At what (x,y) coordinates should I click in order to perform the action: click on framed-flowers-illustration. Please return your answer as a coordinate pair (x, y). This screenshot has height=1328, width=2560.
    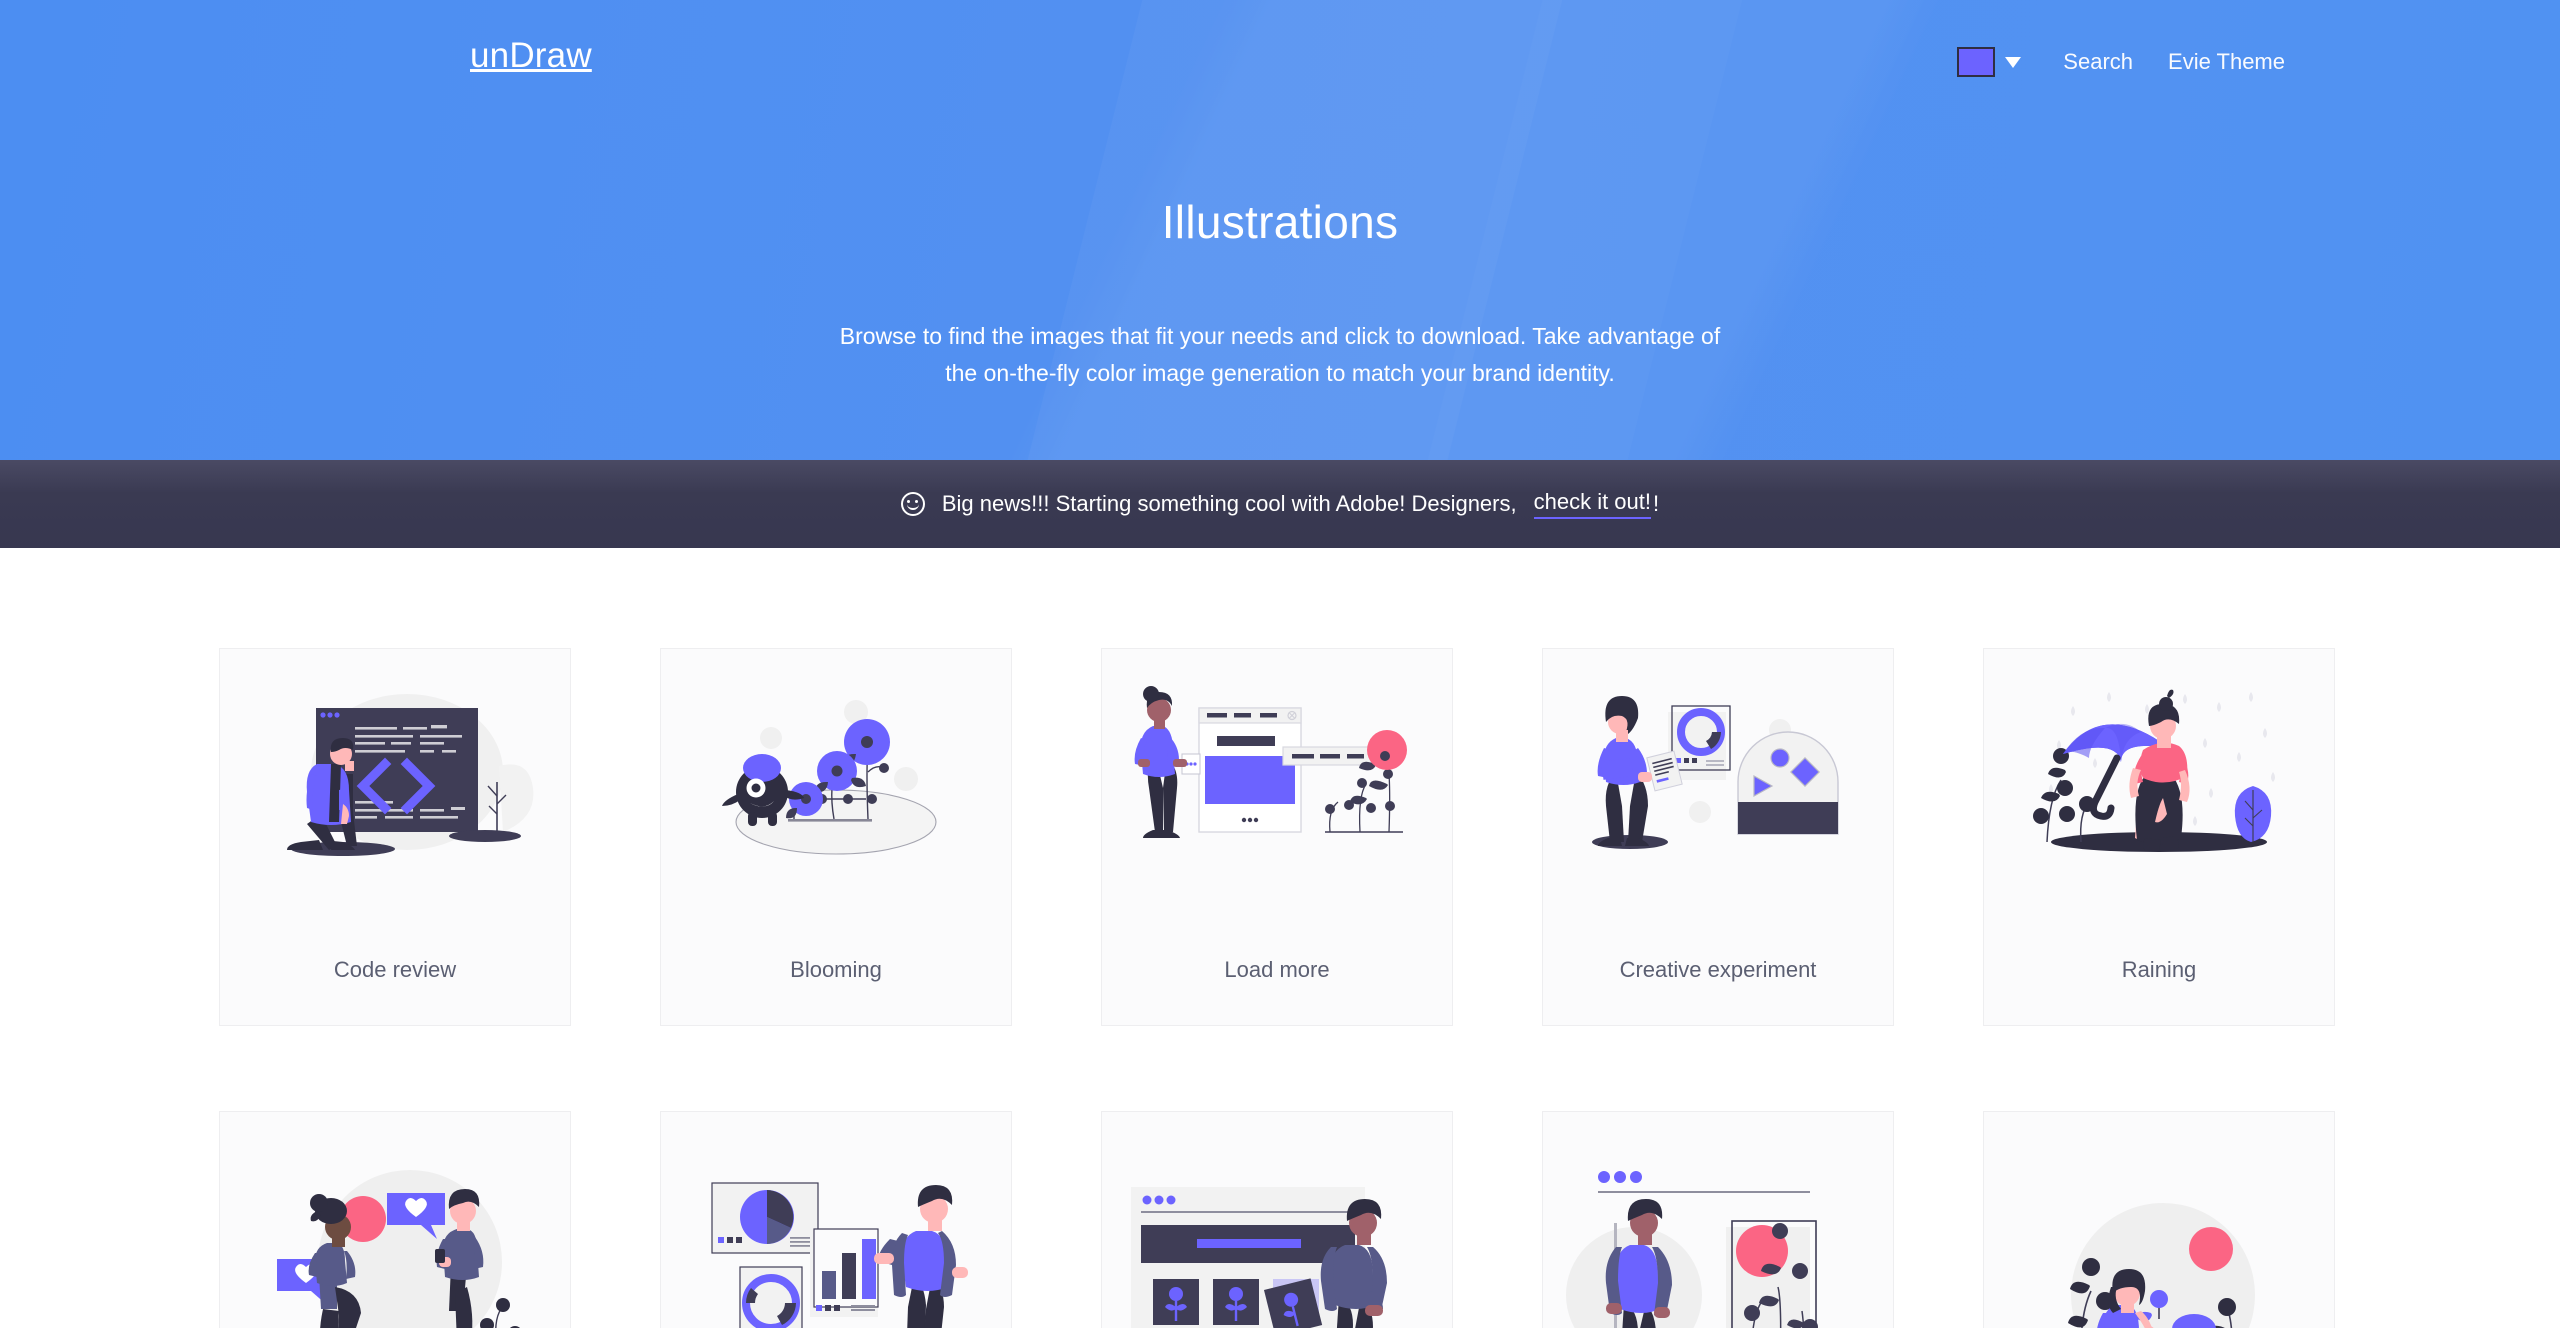
    Looking at the image, I should click on (1718, 1220).